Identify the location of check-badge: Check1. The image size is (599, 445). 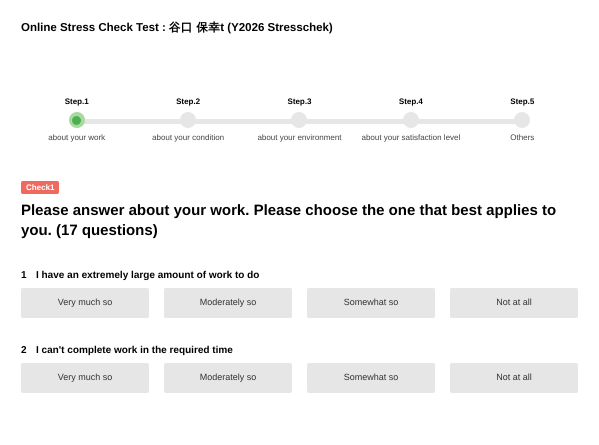
(40, 187).